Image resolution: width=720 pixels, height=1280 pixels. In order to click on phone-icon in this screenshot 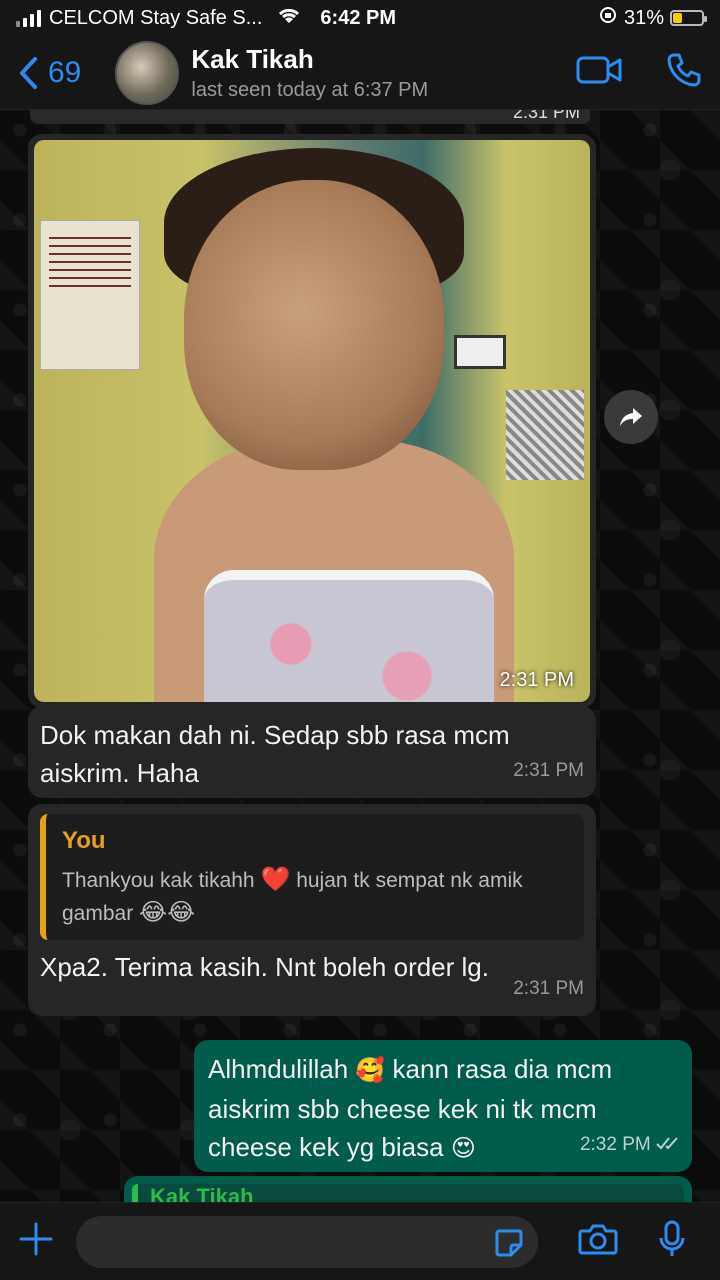, I will do `click(684, 70)`.